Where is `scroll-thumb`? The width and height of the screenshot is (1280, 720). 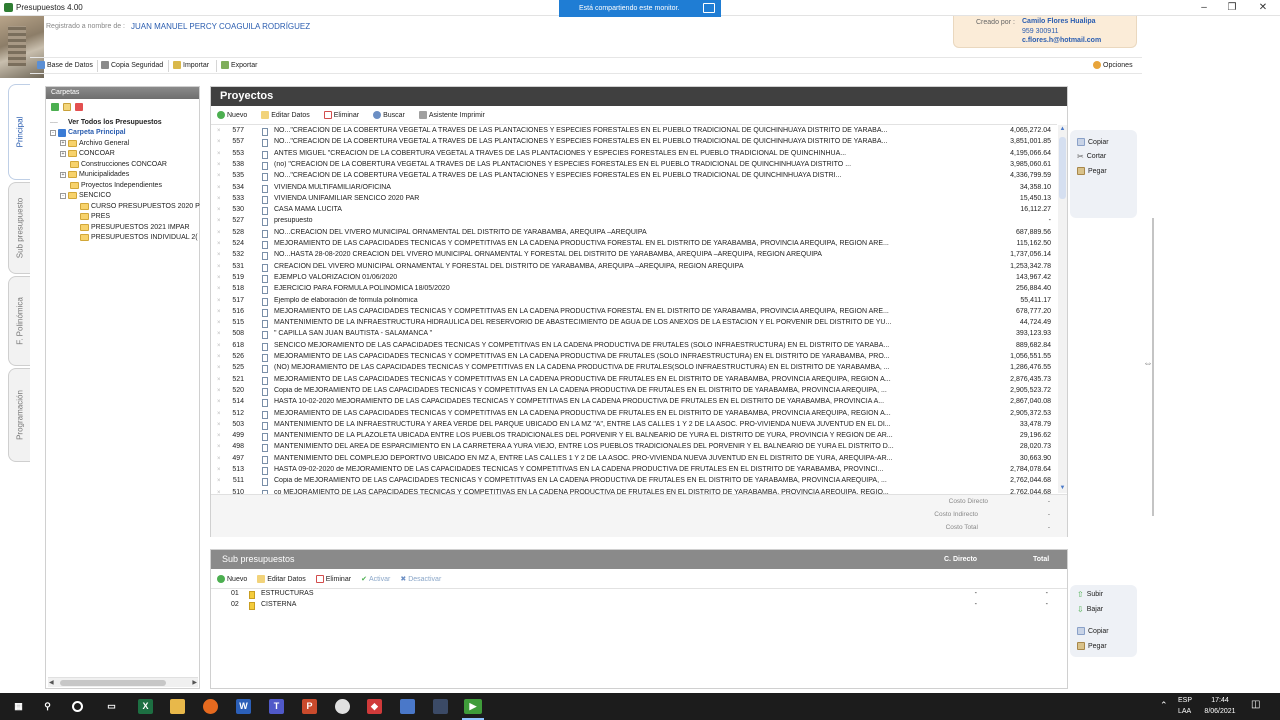
scroll-thumb is located at coordinates (1062, 168).